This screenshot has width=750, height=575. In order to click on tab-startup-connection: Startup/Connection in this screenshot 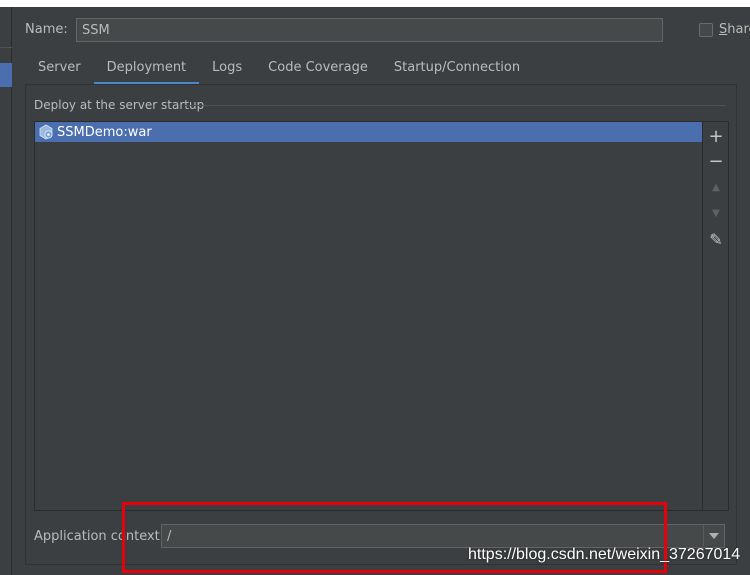, I will do `click(457, 70)`.